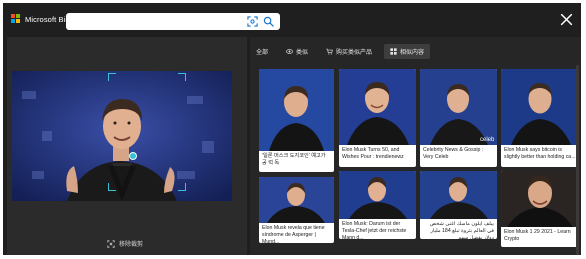 The width and height of the screenshot is (586, 259). I want to click on celeb-badge: celeb, so click(487, 140).